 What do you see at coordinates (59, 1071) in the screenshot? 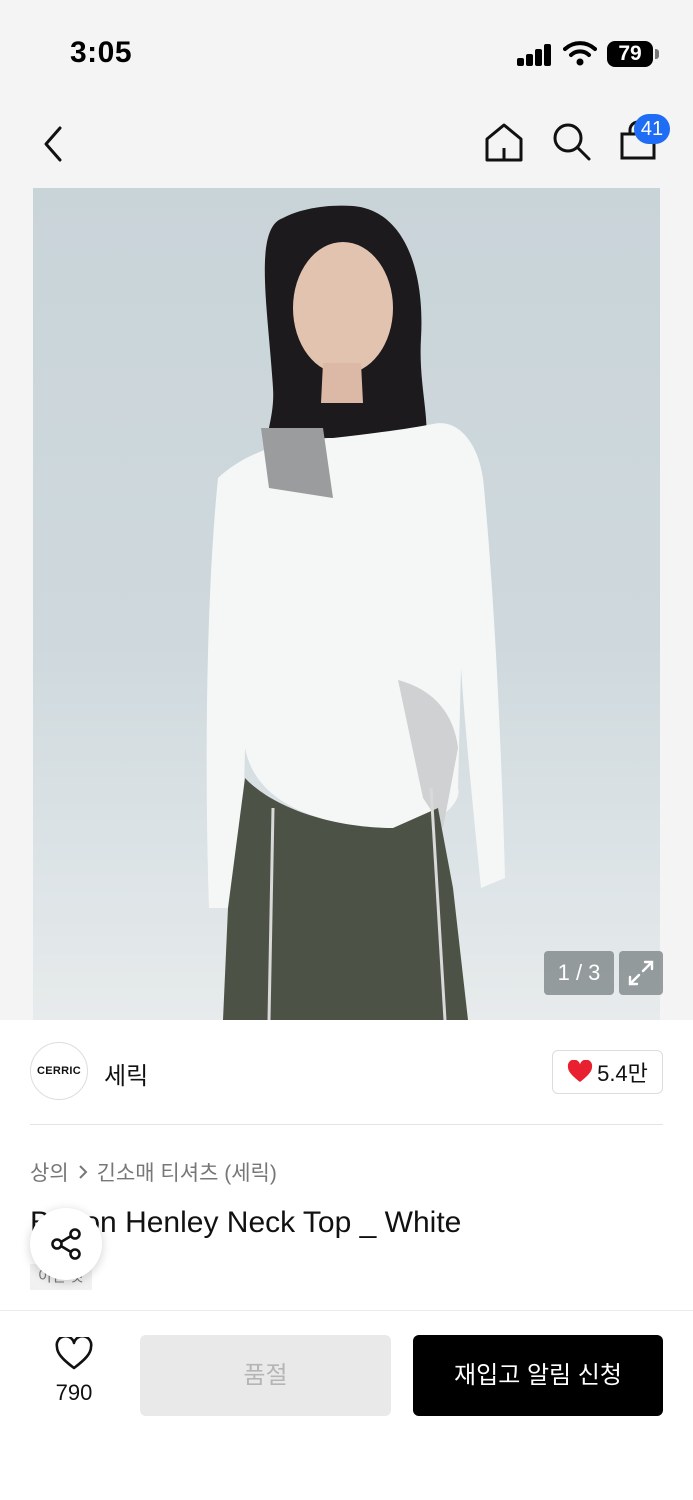
I see `brand-logo: CERRIC` at bounding box center [59, 1071].